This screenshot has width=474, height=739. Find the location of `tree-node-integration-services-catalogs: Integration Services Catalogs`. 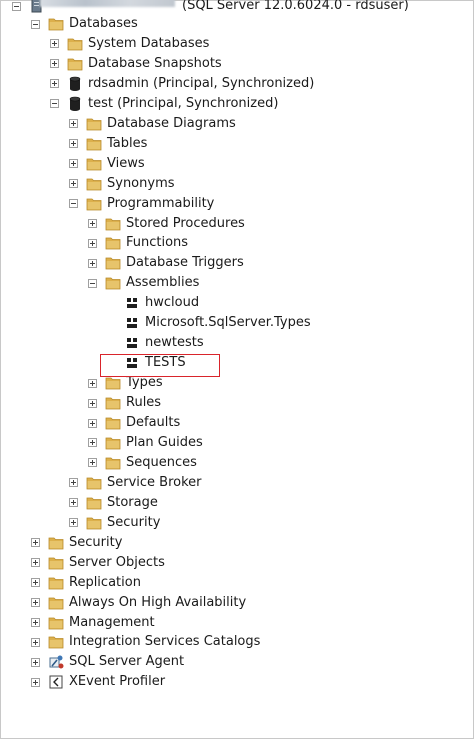

tree-node-integration-services-catalogs: Integration Services Catalogs is located at coordinates (145, 642).